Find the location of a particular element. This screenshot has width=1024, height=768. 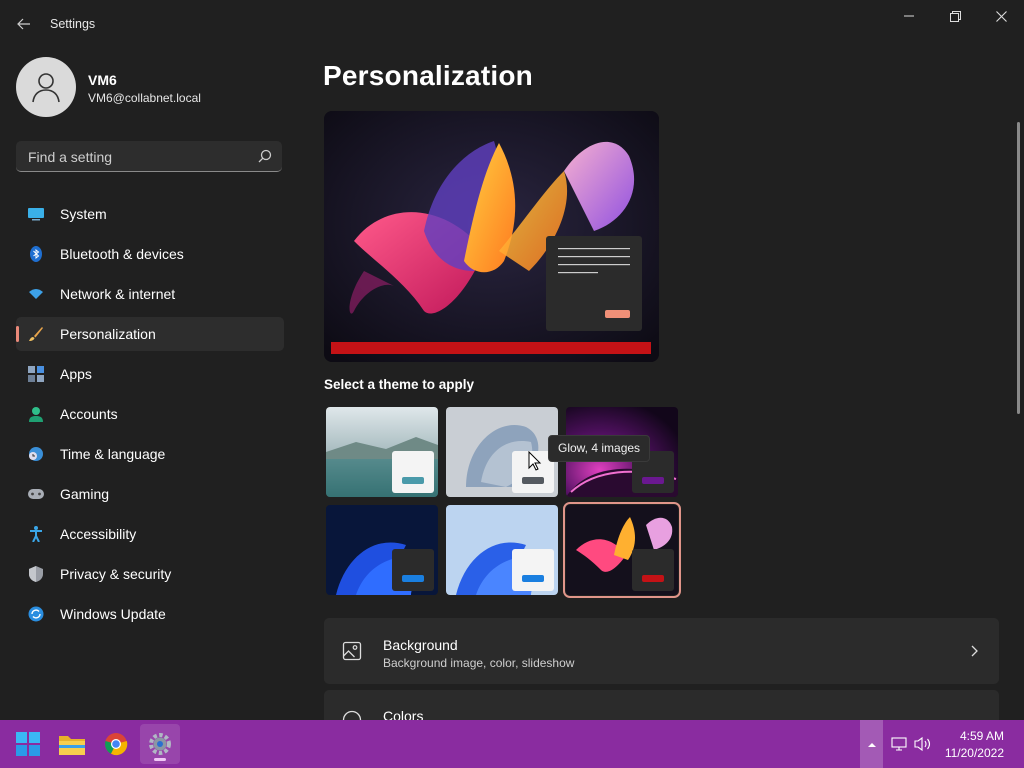

sidebar-item-label: Windows Update is located at coordinates (113, 614).